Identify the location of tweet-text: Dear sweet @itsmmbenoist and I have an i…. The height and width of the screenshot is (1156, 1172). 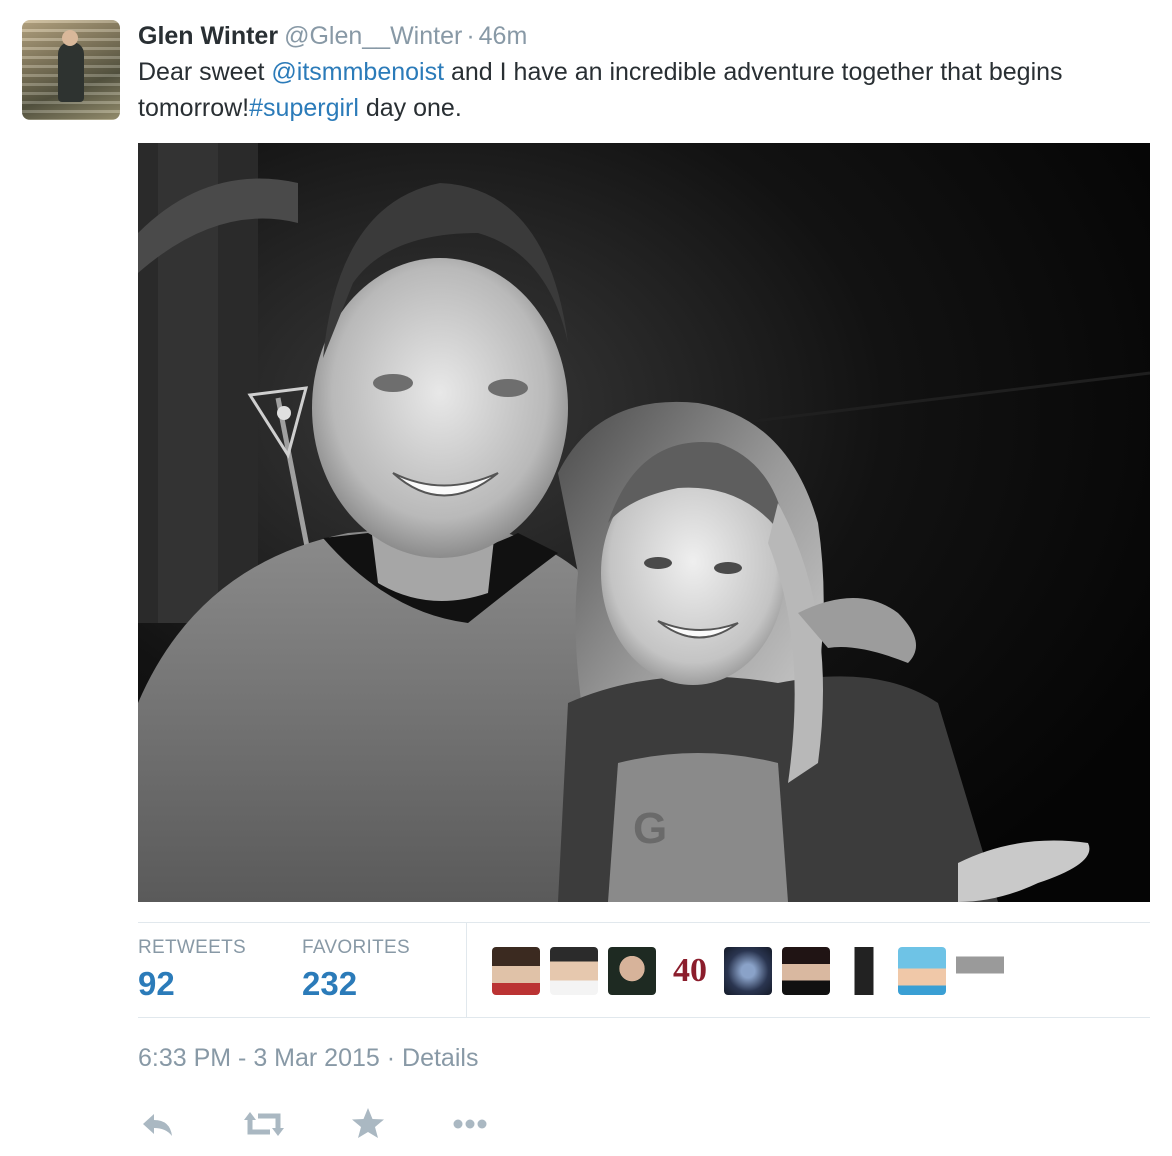
(638, 90).